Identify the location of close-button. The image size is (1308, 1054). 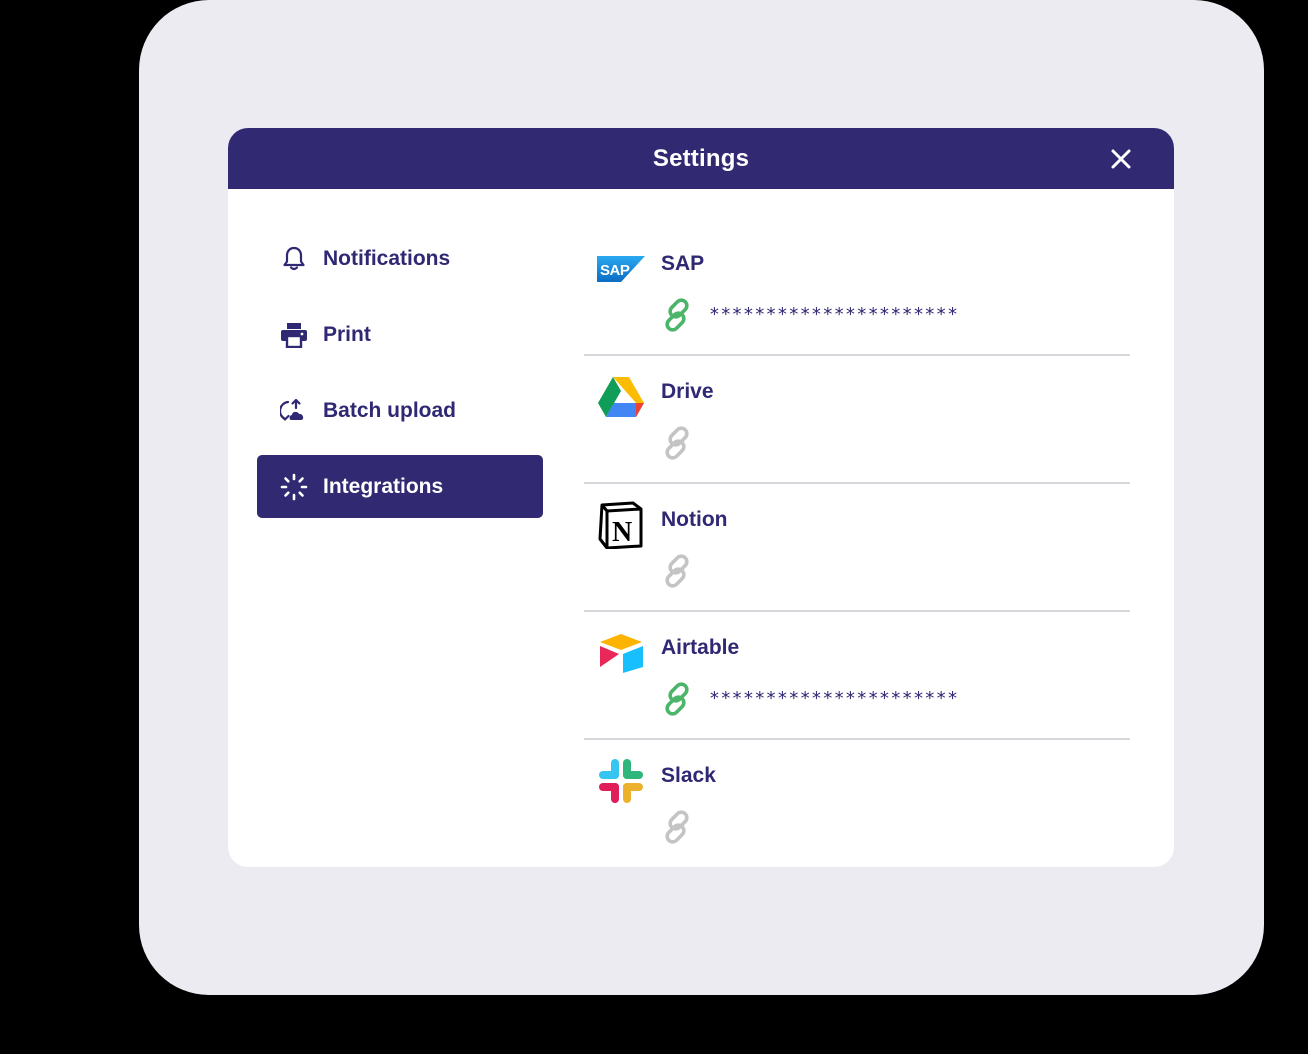
(1121, 159).